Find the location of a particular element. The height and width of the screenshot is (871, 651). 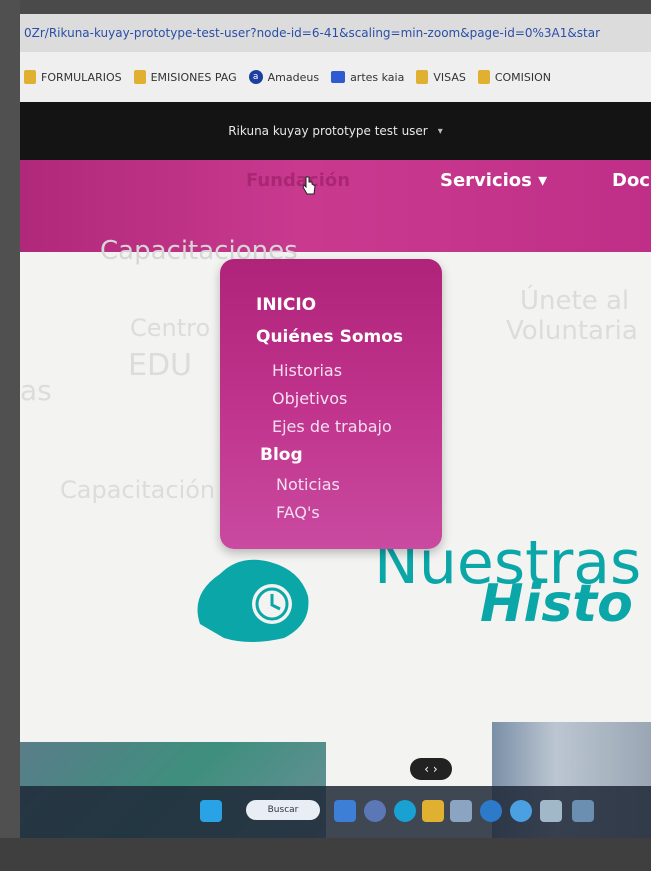

file-explorer-icon is located at coordinates (433, 811).